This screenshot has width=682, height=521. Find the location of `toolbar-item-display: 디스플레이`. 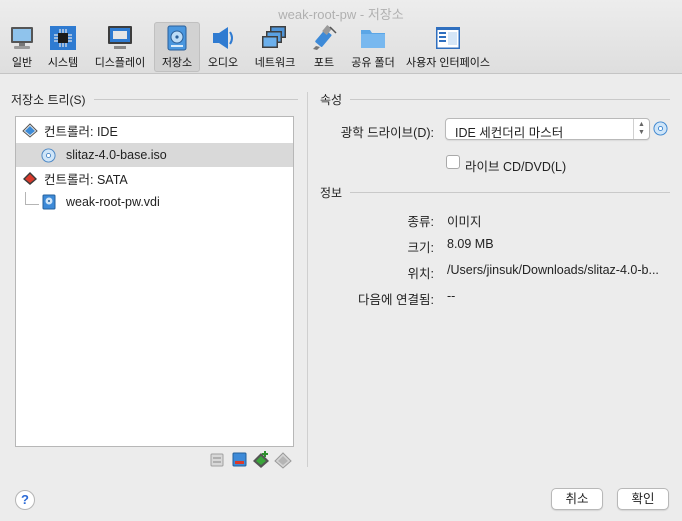

toolbar-item-display: 디스플레이 is located at coordinates (120, 47).